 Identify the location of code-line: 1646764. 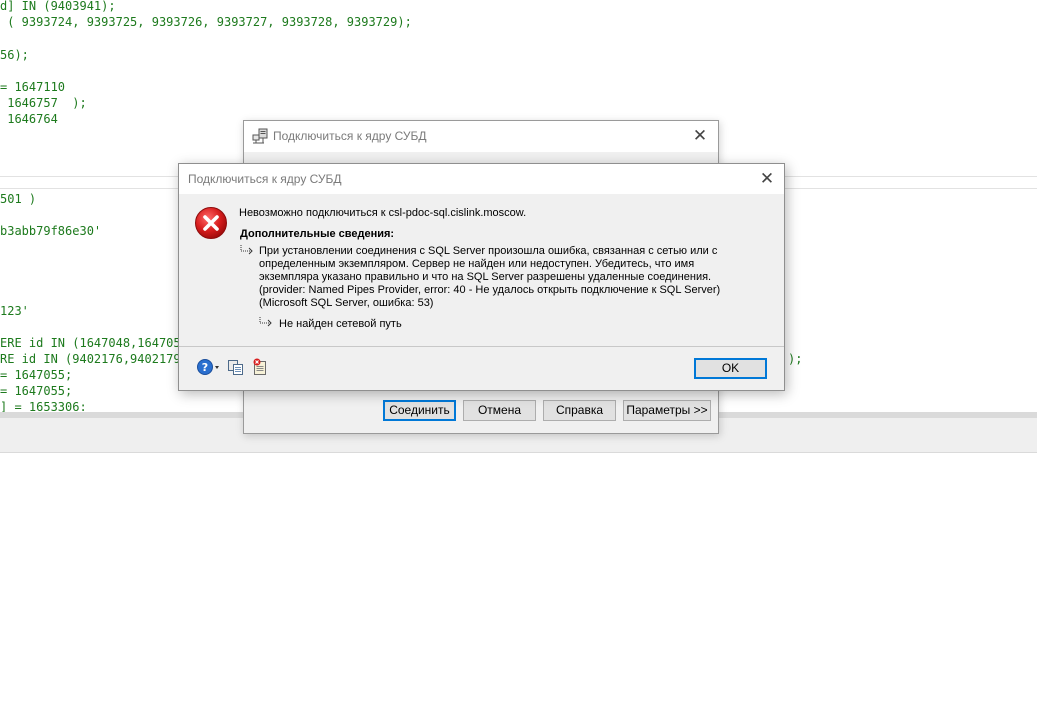
(29, 119).